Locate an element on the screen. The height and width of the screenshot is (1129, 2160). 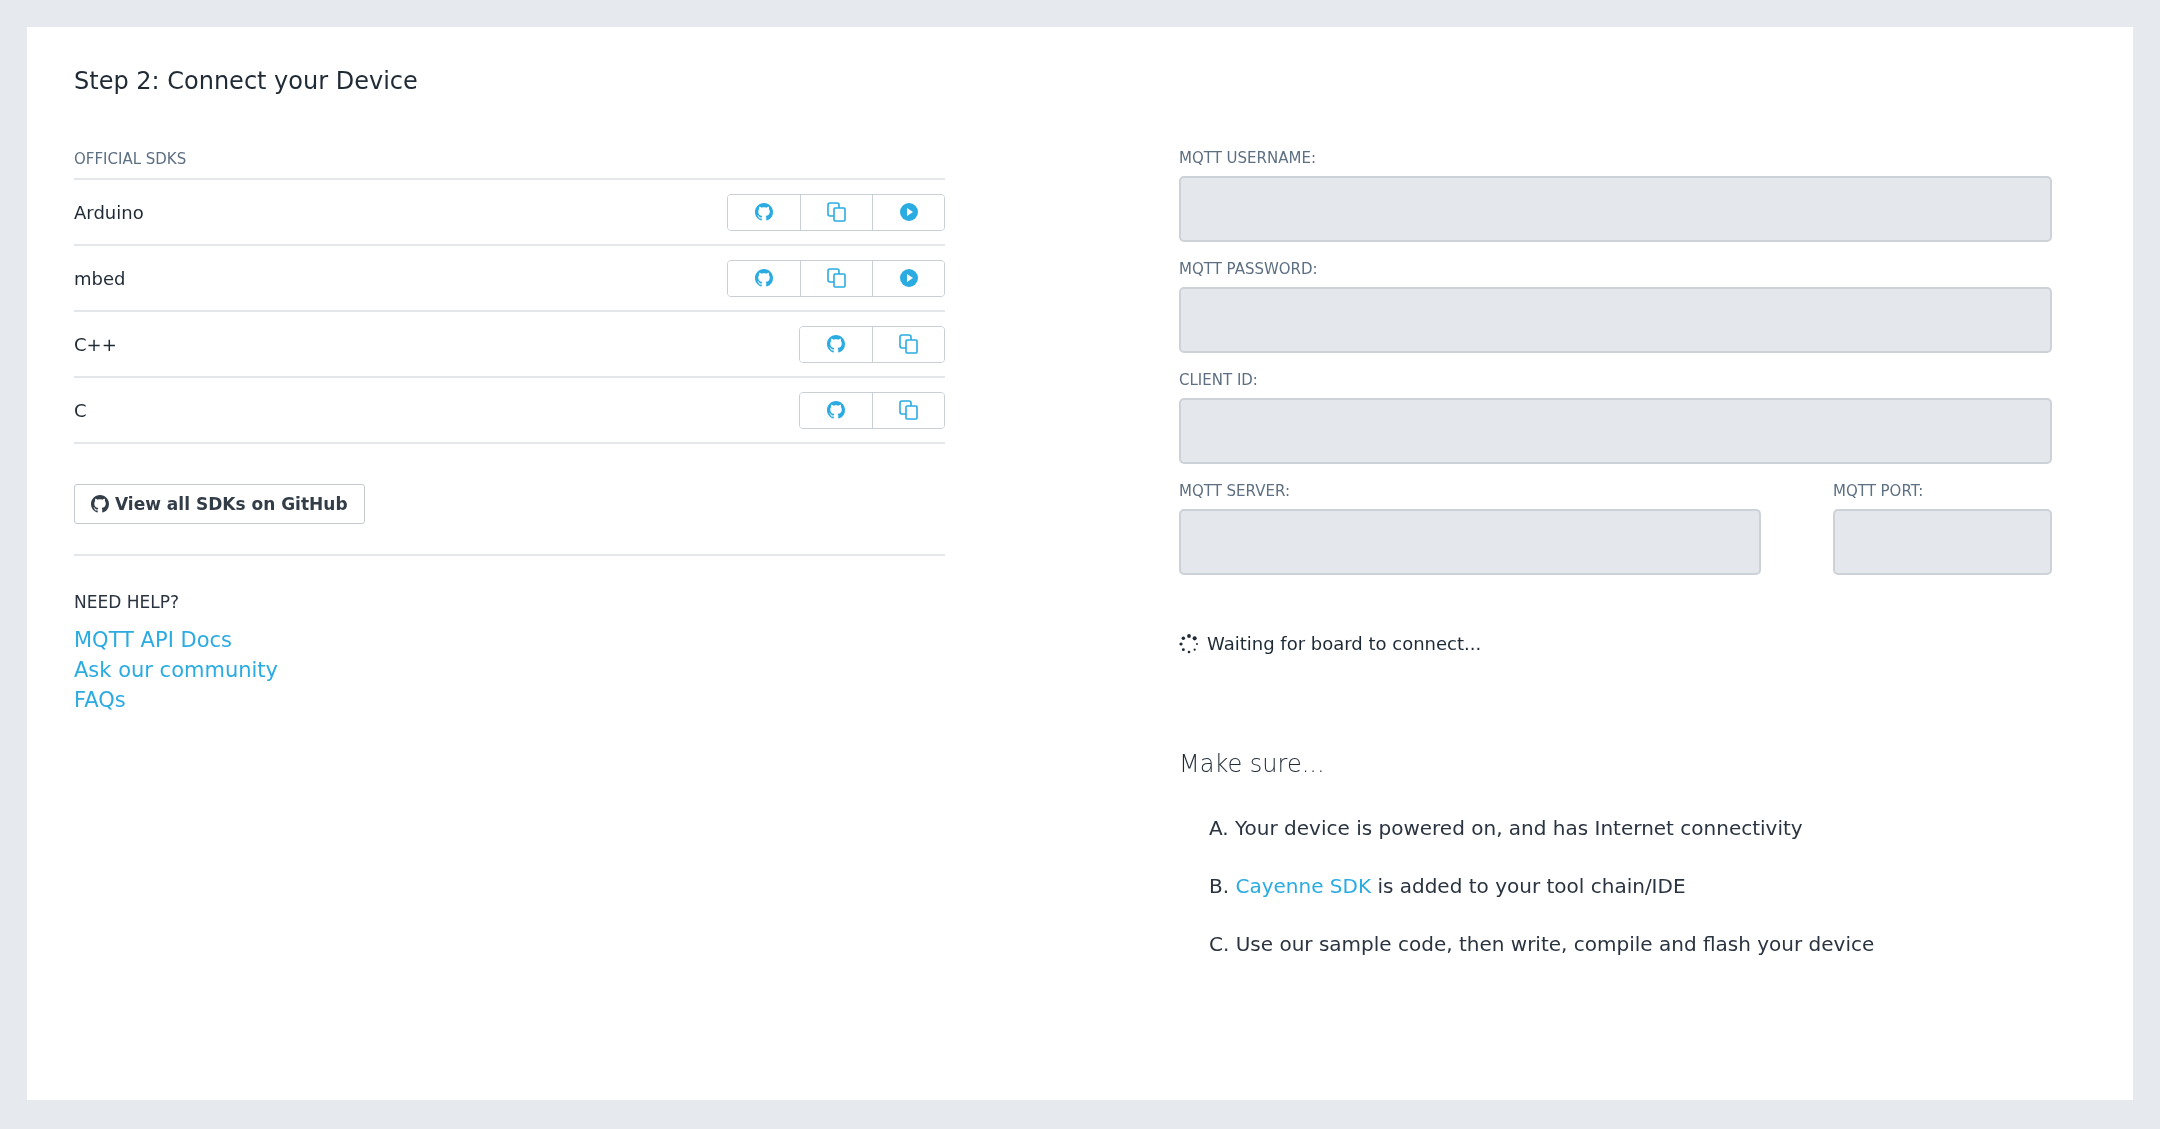
checklist-item: C. Use our sample code, then write, compile and flash your device is located at coordinates (1542, 944).